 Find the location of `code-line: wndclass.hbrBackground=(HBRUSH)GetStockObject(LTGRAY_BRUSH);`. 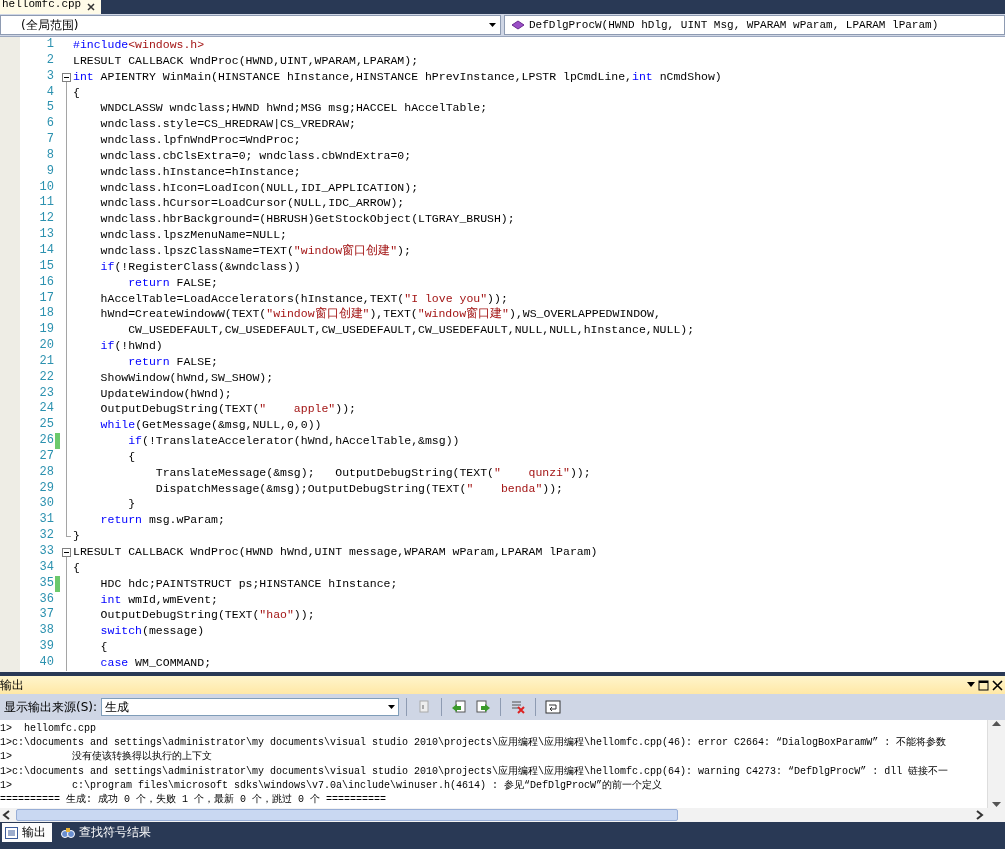

code-line: wndclass.hbrBackground=(HBRUSH)GetStockObject(LTGRAY_BRUSH); is located at coordinates (307, 219).